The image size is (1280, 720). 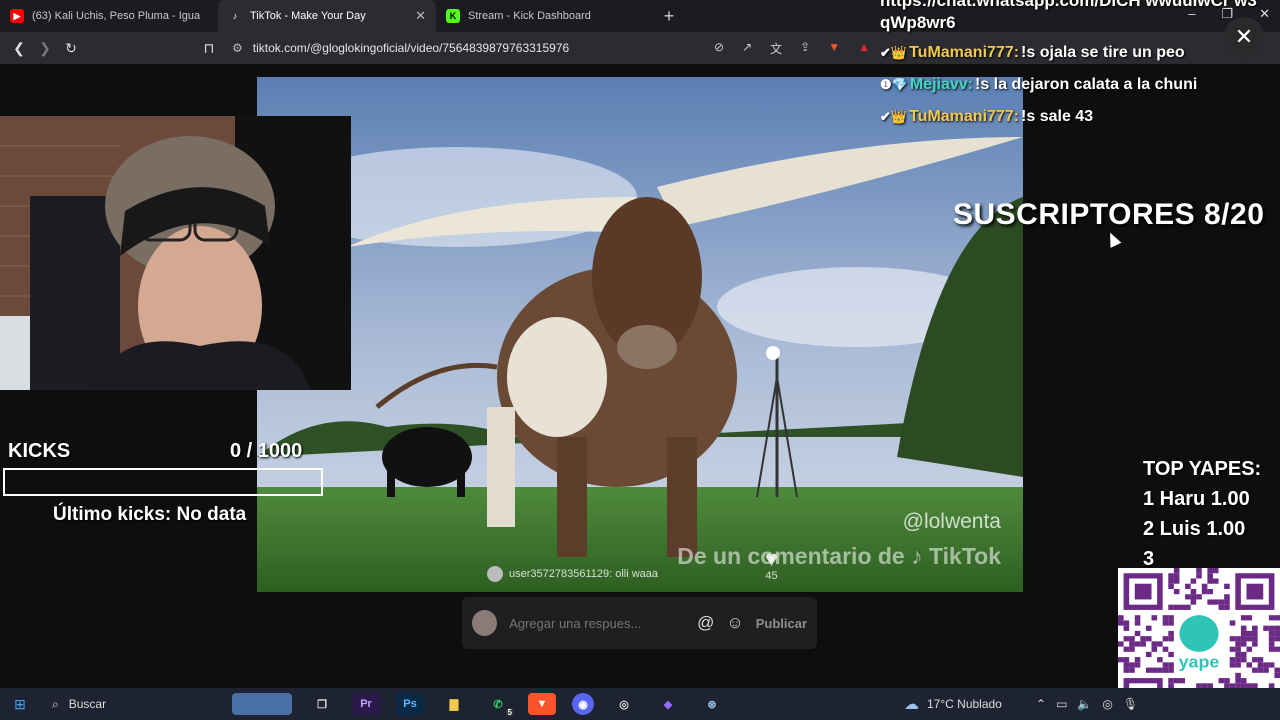 I want to click on news-widget-icon, so click(x=262, y=704).